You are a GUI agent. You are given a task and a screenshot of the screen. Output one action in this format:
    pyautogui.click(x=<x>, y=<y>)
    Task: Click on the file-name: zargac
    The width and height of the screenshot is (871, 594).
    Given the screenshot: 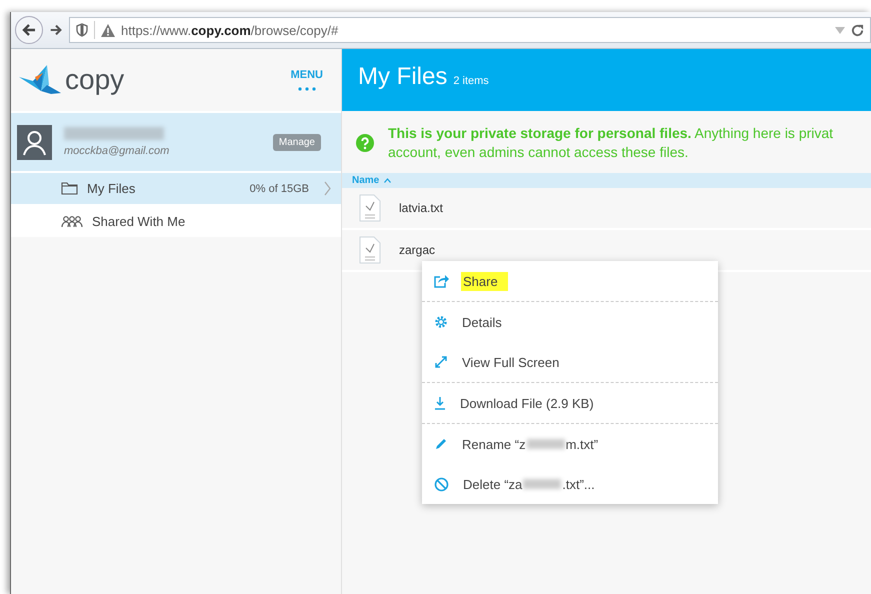 What is the action you would take?
    pyautogui.click(x=417, y=250)
    